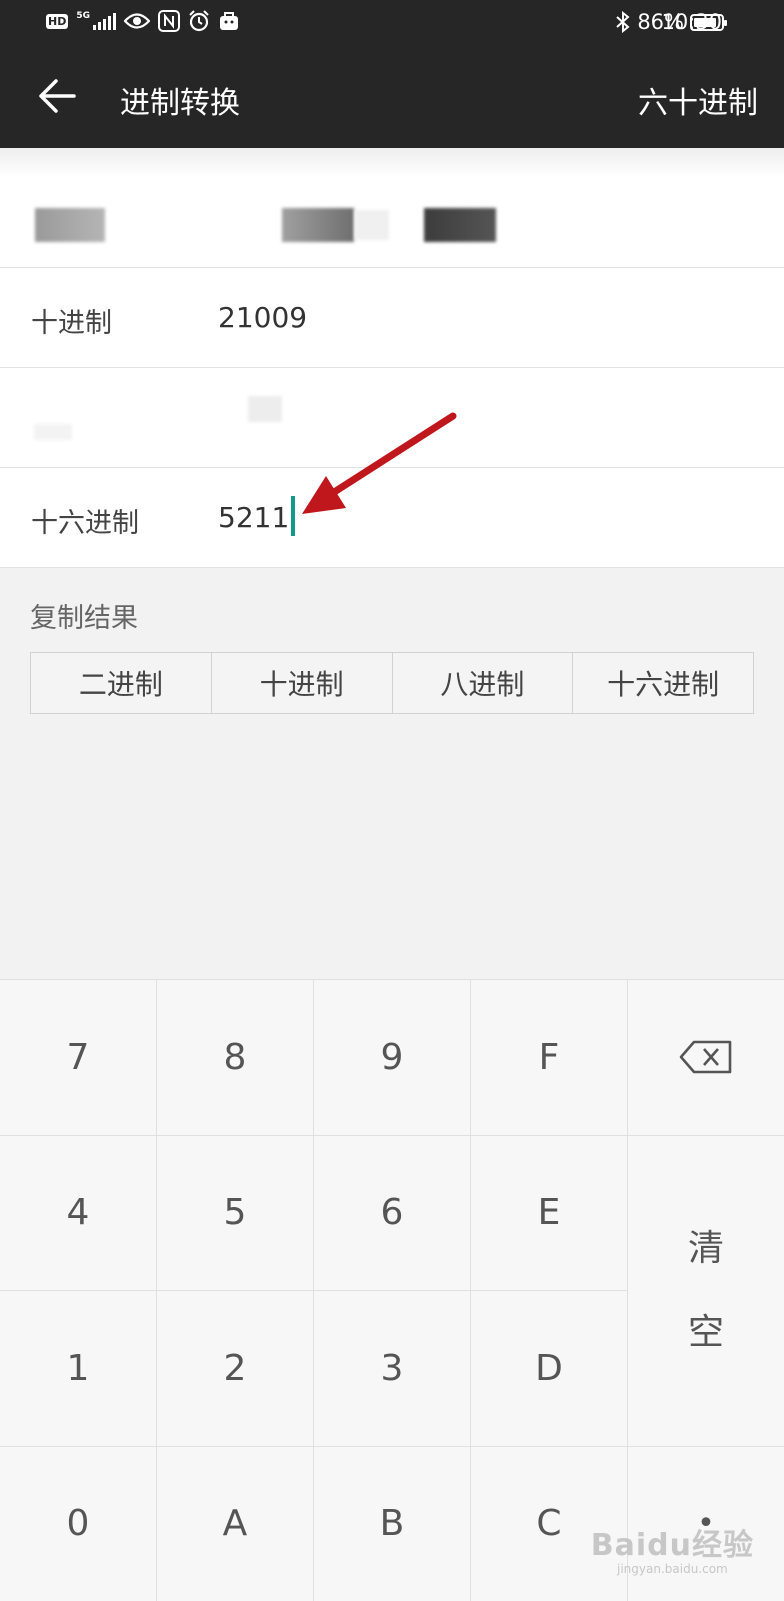  I want to click on sexagesimal-button: 六十进制, so click(698, 100).